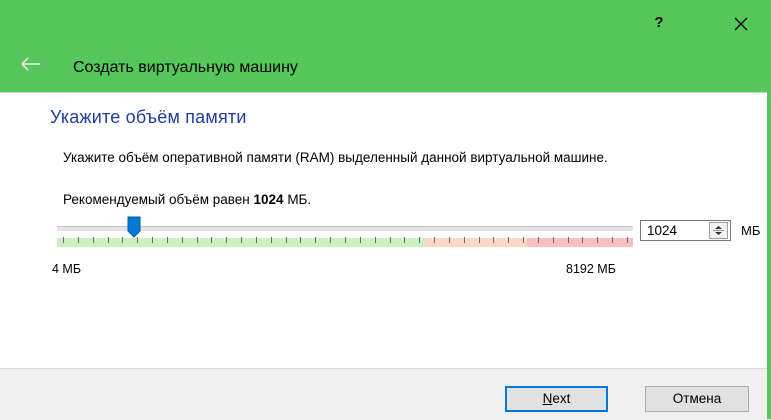 The height and width of the screenshot is (420, 771). Describe the element at coordinates (148, 117) in the screenshot. I see `page-heading: Укажите объём памяти` at that location.